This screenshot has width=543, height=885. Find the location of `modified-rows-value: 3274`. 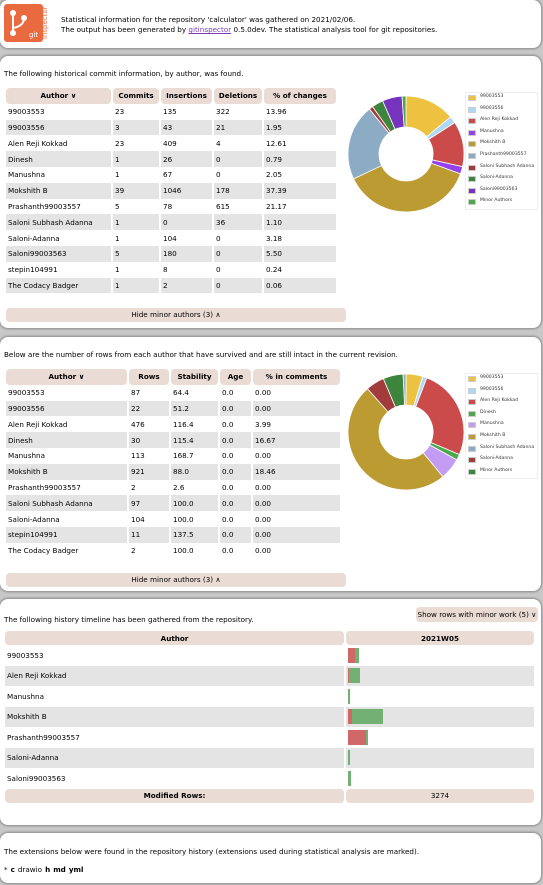

modified-rows-value: 3274 is located at coordinates (440, 795).